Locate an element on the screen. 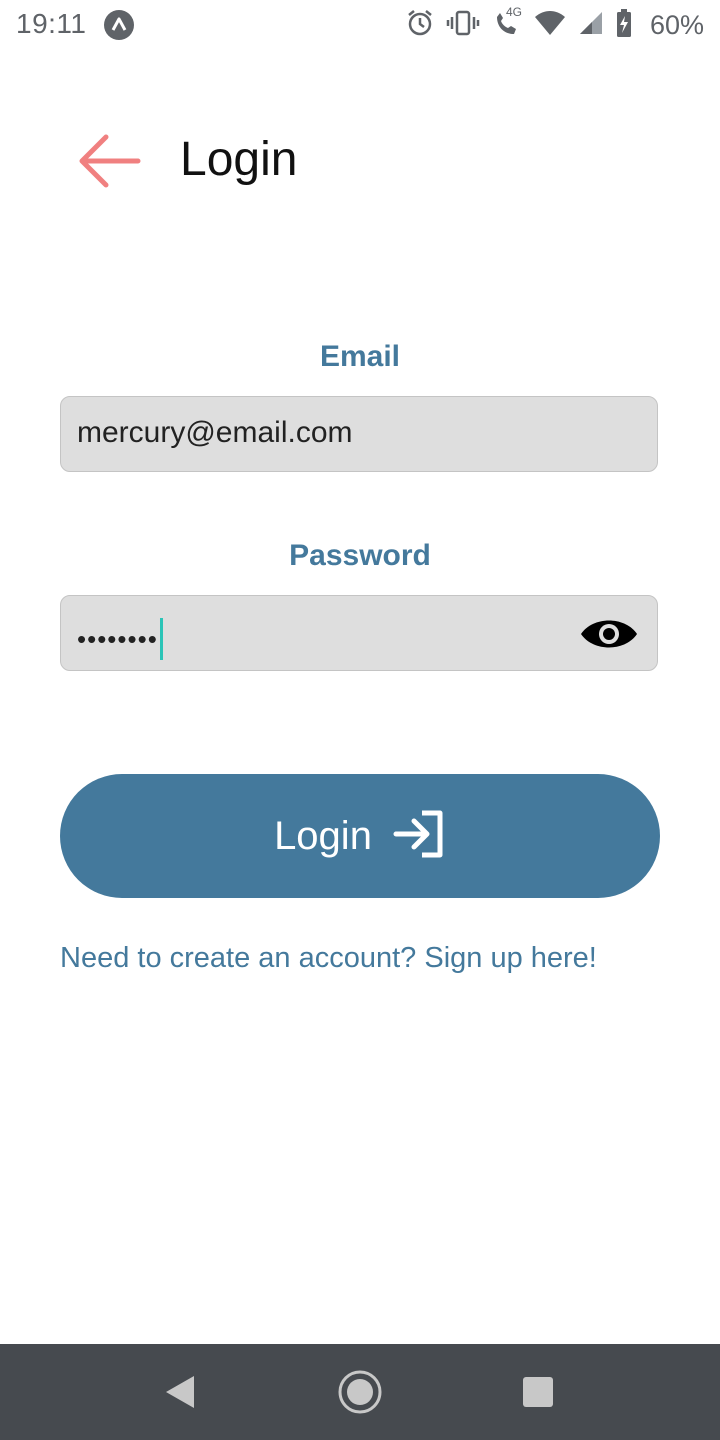 The image size is (720, 1440). home-circle-icon is located at coordinates (360, 1394).